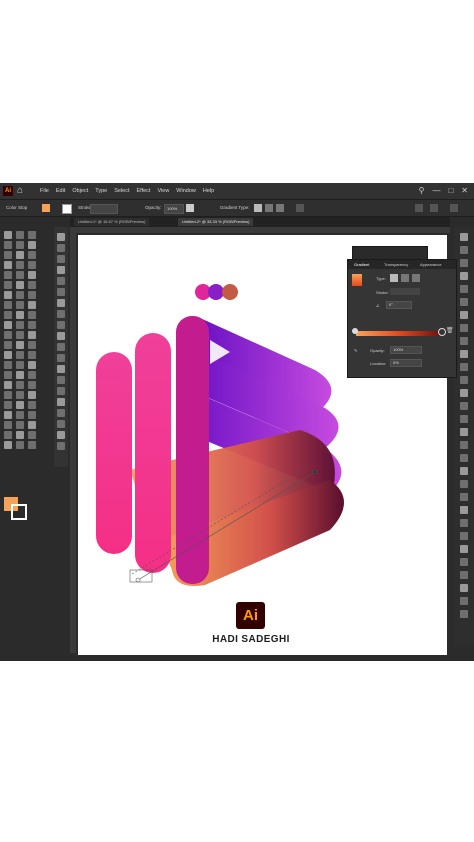 This screenshot has height=842, width=474. What do you see at coordinates (450, 190) in the screenshot?
I see `maximize-icon: □` at bounding box center [450, 190].